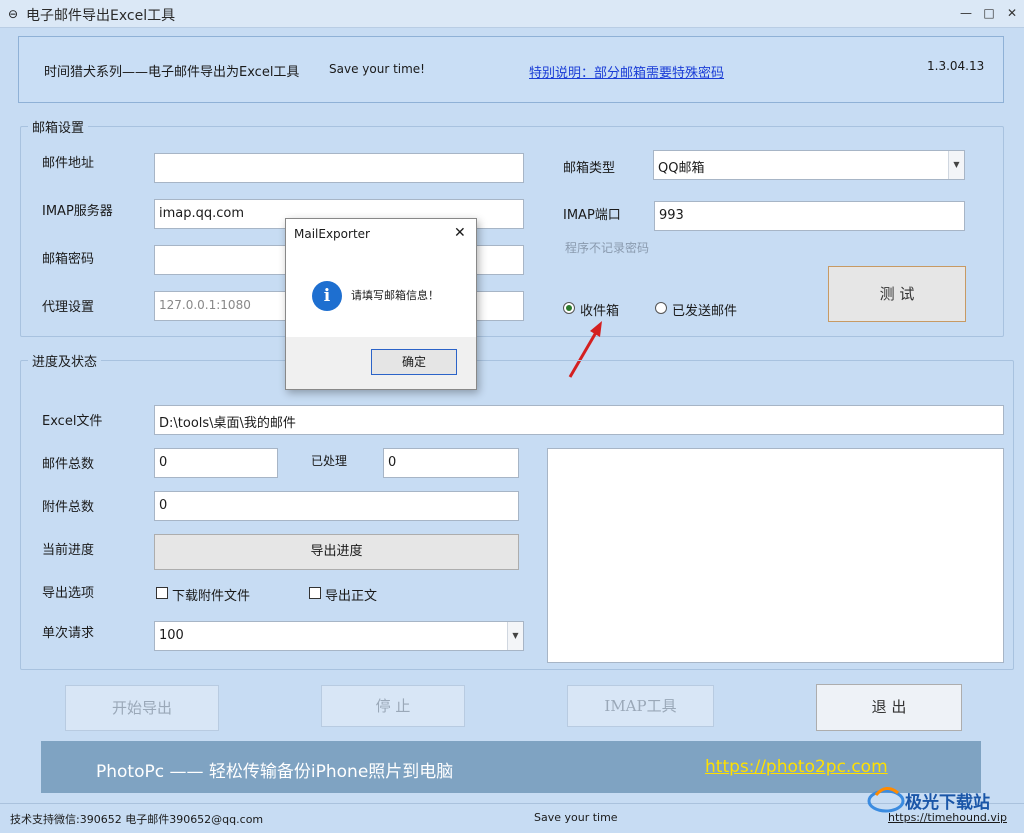  Describe the element at coordinates (68, 163) in the screenshot. I see `email-label: 邮件地址` at that location.